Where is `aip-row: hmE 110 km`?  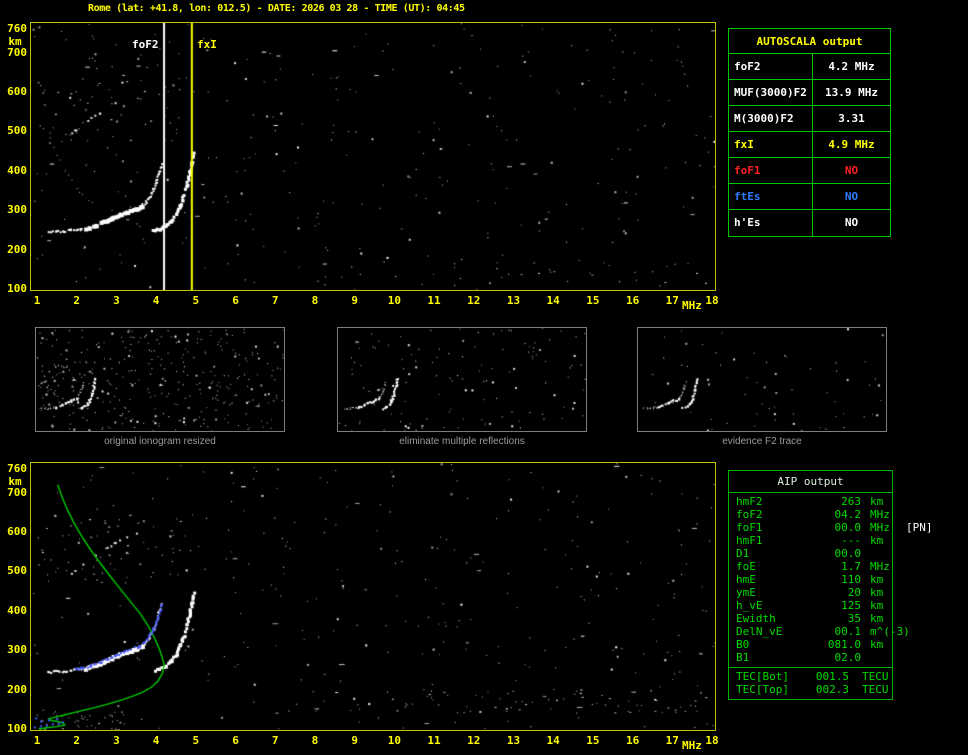
aip-row: hmE 110 km is located at coordinates (810, 579).